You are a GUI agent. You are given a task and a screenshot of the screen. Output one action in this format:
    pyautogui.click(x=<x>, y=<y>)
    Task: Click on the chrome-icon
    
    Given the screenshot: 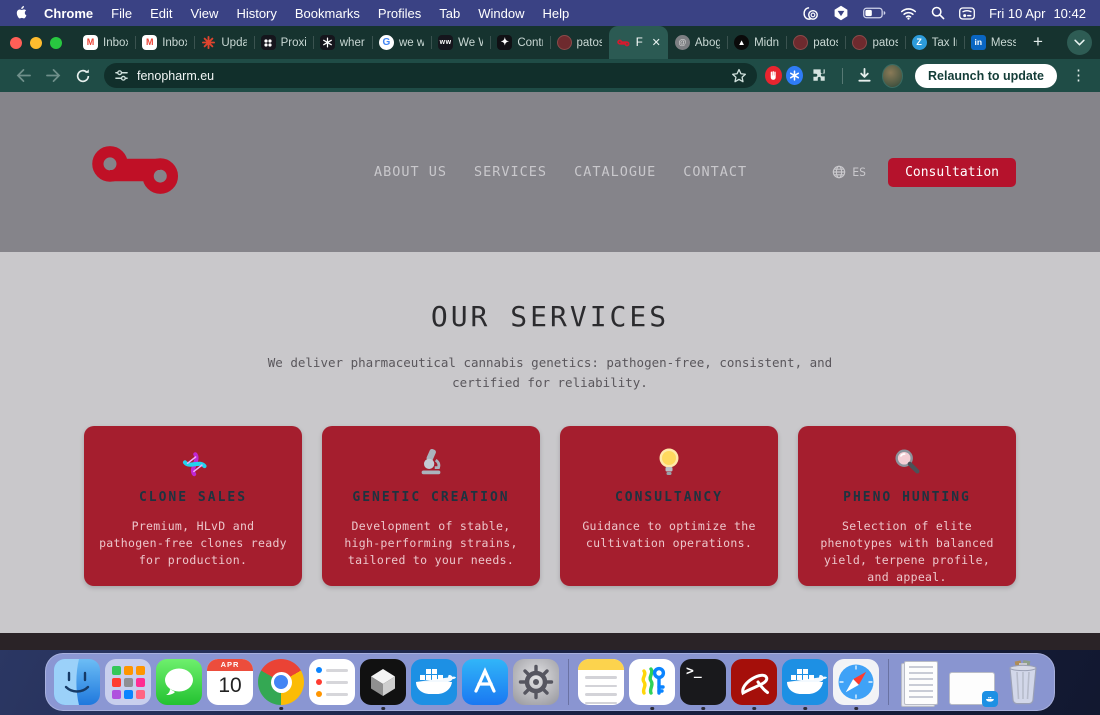 What is the action you would take?
    pyautogui.click(x=281, y=684)
    